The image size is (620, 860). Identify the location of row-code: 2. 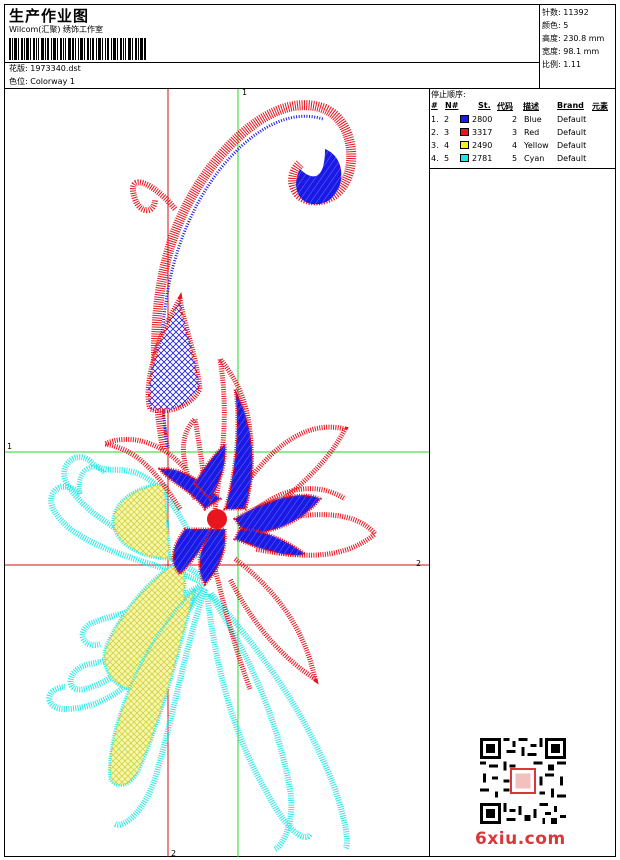
(515, 119).